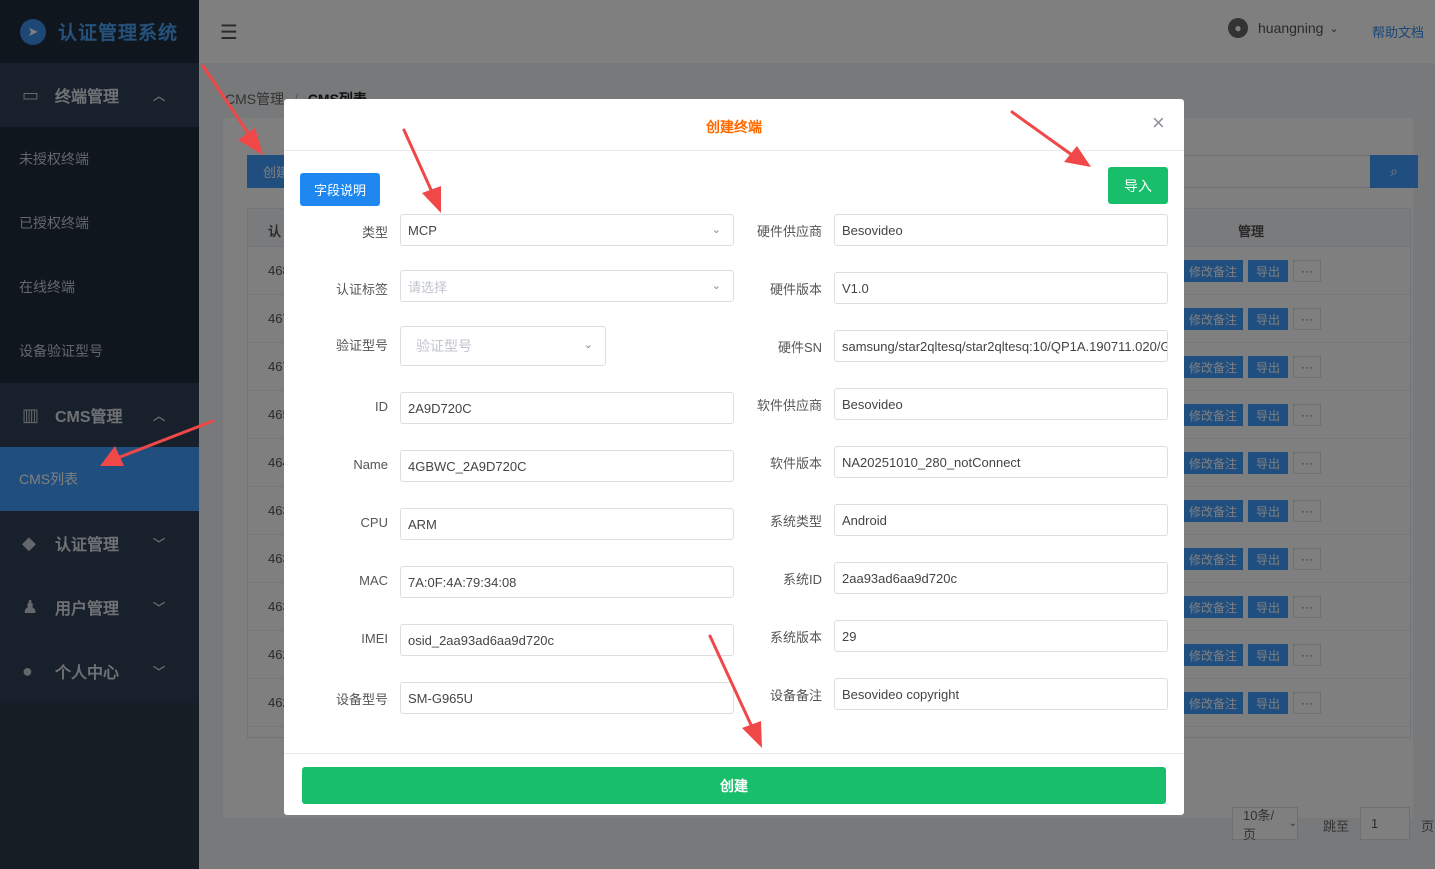 Image resolution: width=1435 pixels, height=869 pixels. Describe the element at coordinates (1001, 462) in the screenshot. I see `sw-version-input: NA20251010_280_notConnect` at that location.